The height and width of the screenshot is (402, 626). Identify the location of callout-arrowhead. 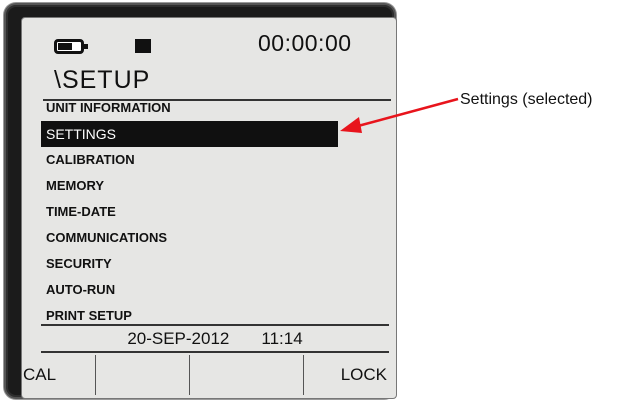
(351, 125).